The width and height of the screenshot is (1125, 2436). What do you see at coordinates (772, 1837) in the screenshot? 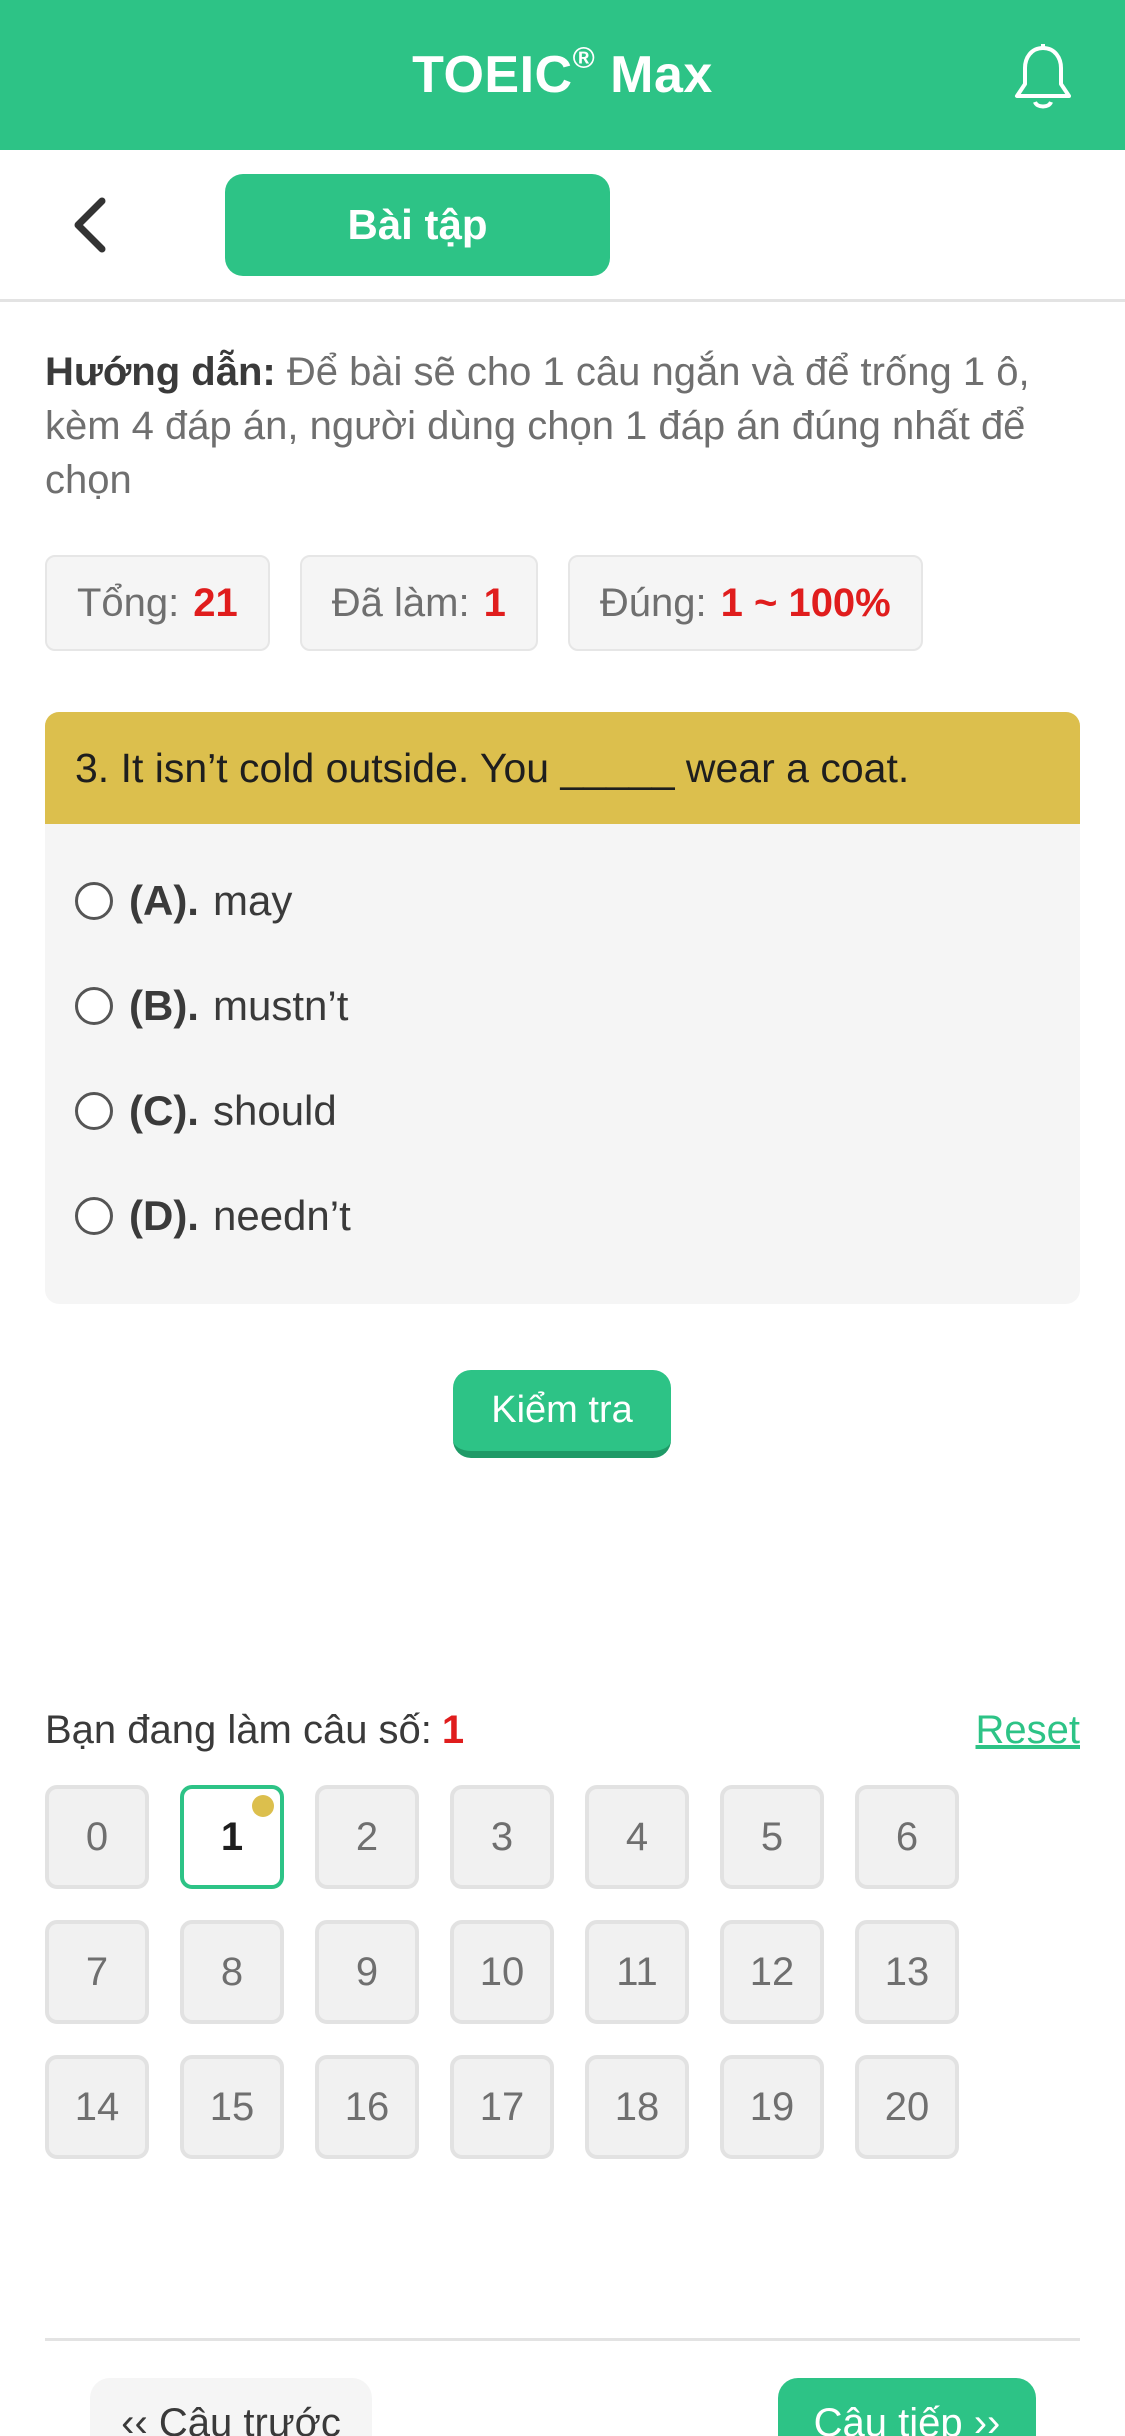
I see `question-number-button: 5` at bounding box center [772, 1837].